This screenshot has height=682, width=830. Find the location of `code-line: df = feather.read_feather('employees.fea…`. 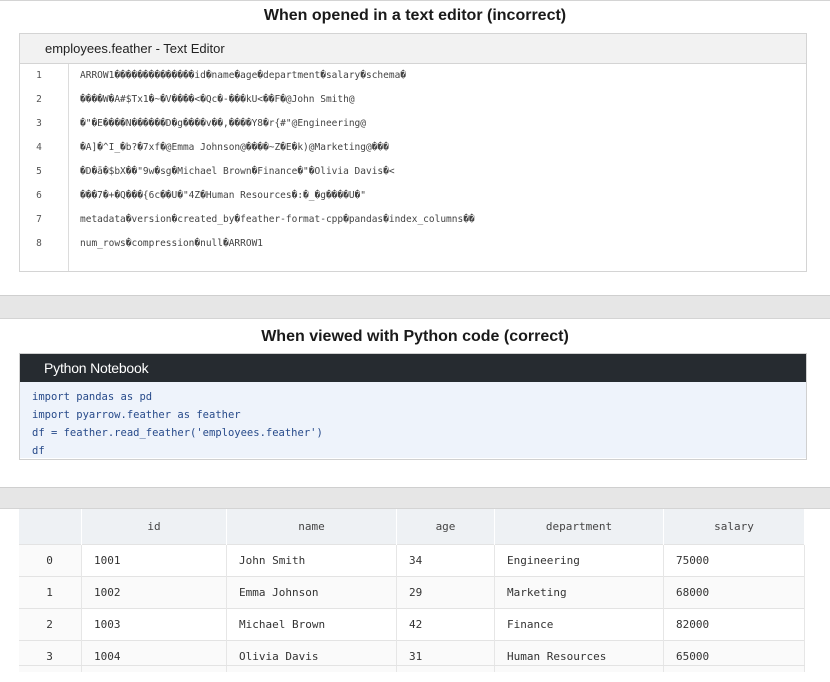

code-line: df = feather.read_feather('employees.fea… is located at coordinates (177, 433).